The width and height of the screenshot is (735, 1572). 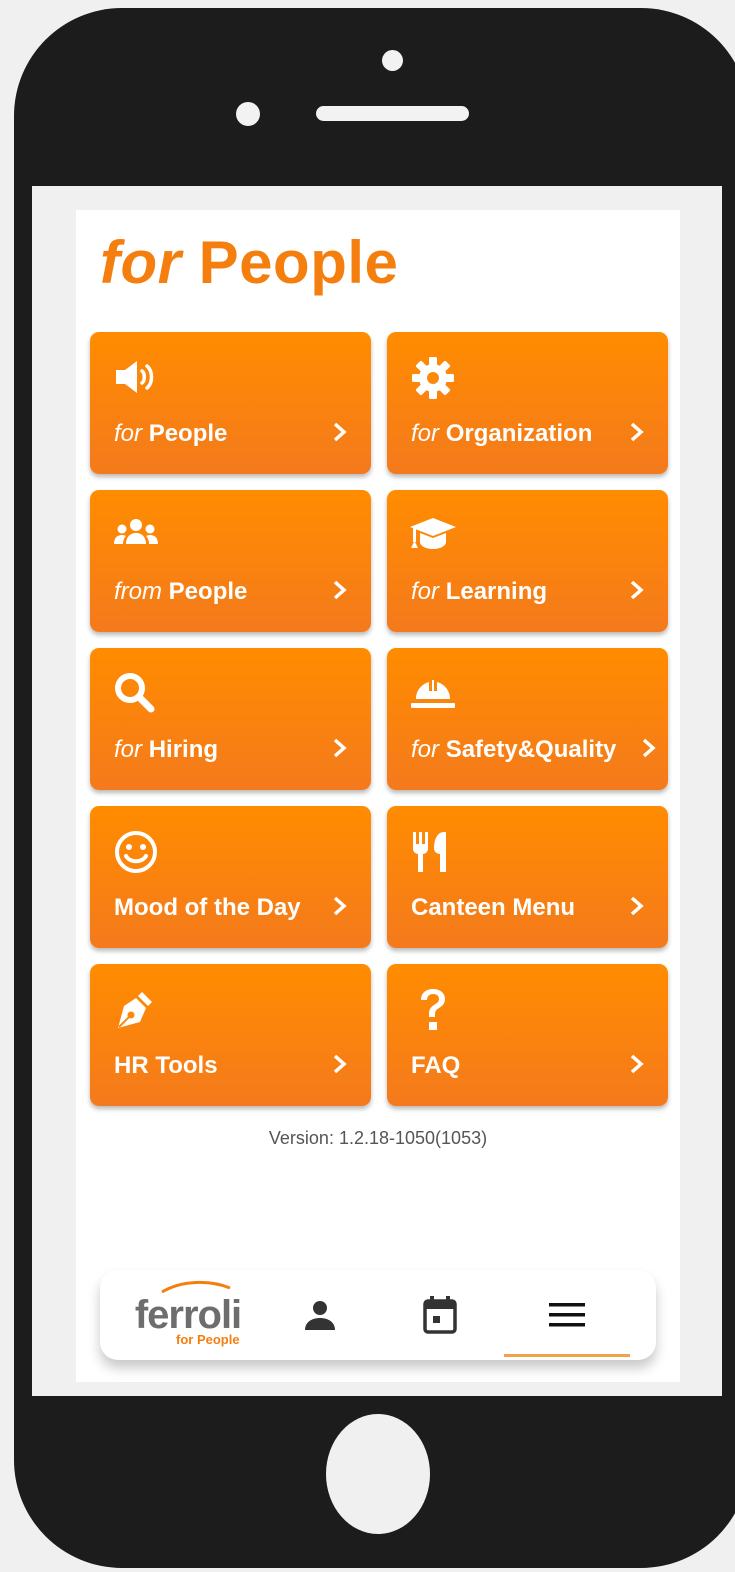 I want to click on tile-for-hiring: for Hiring, so click(x=230, y=719).